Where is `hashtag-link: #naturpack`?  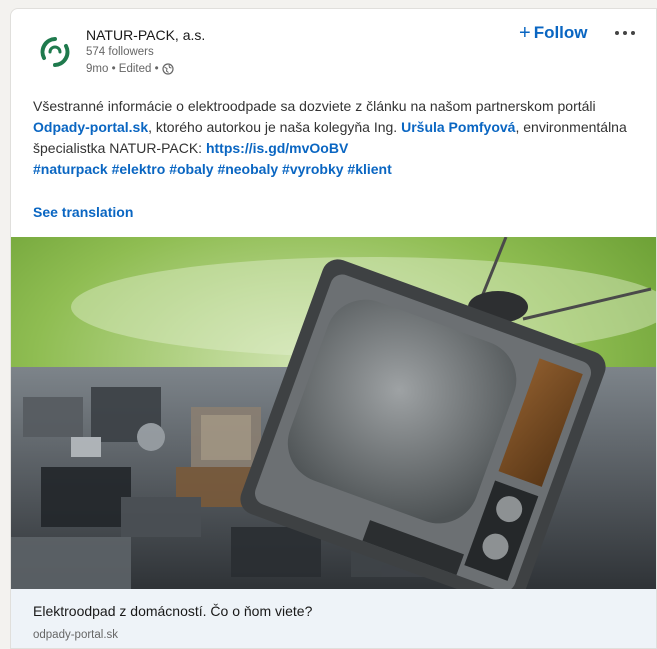 hashtag-link: #naturpack is located at coordinates (70, 169).